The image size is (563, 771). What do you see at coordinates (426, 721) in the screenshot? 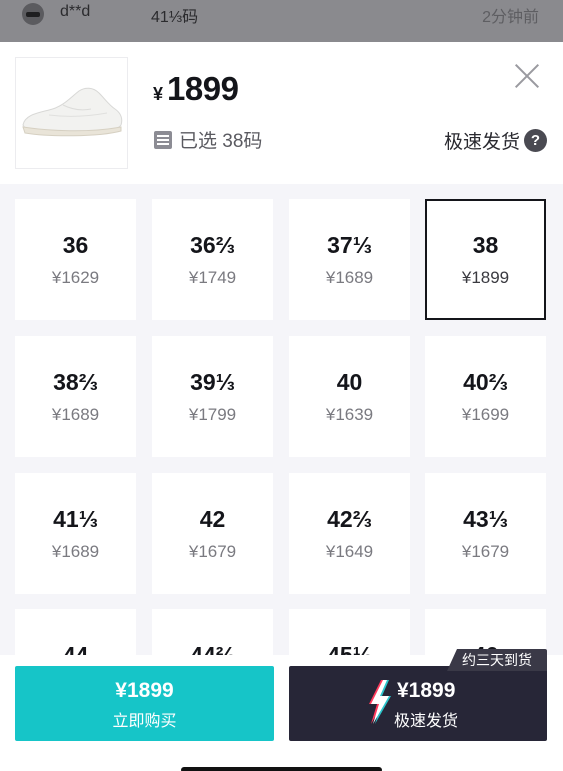
I see `express-buy-label: 极速发货` at bounding box center [426, 721].